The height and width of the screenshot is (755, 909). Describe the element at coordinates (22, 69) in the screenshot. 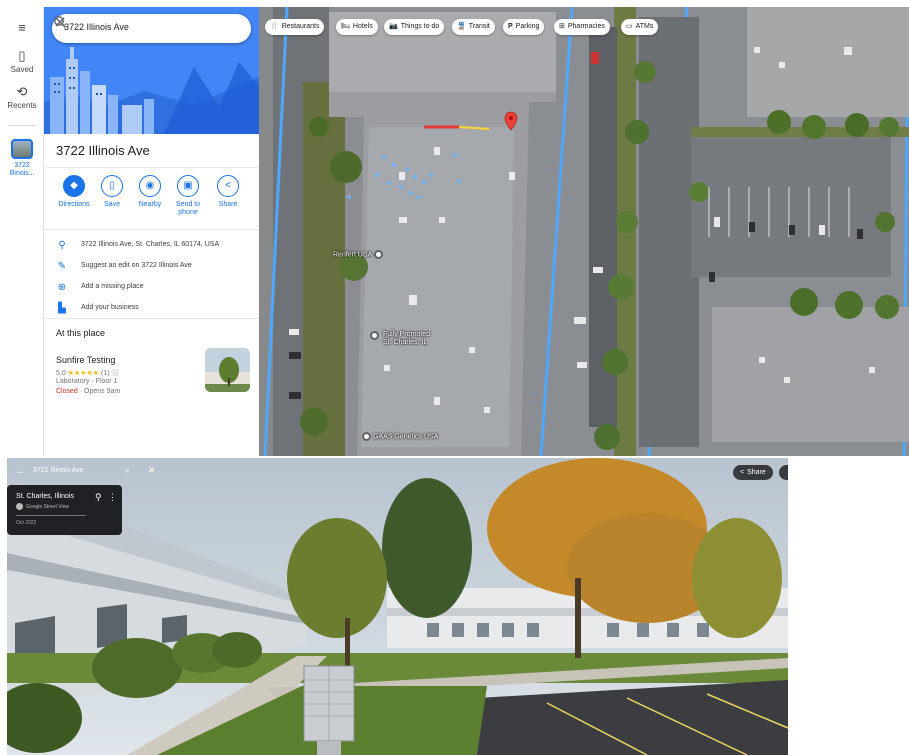

I see `saved-label: Saved` at that location.